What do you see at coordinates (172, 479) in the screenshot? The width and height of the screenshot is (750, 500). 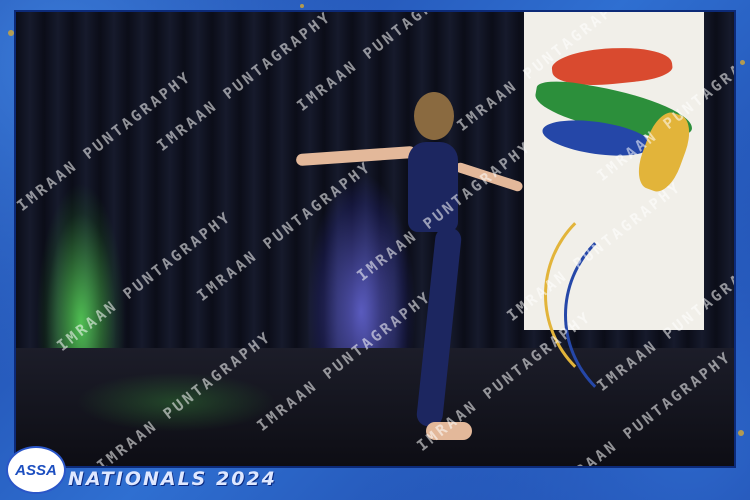 I see `event-title: NATIONALS 2024` at bounding box center [172, 479].